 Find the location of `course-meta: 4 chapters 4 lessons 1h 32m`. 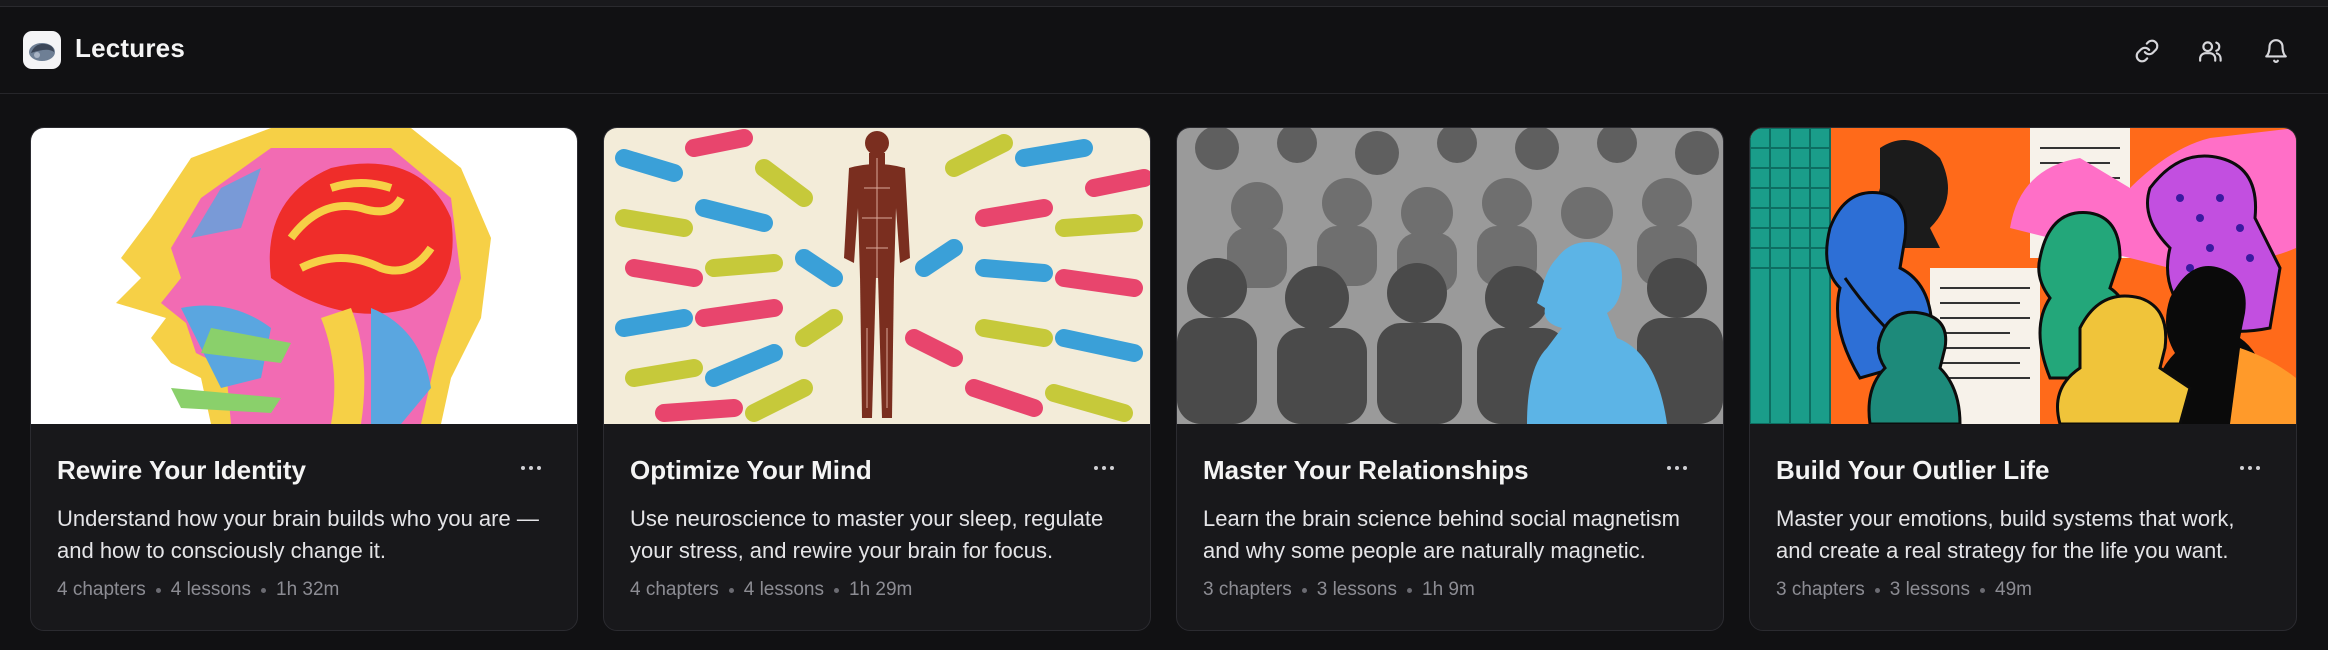

course-meta: 4 chapters 4 lessons 1h 32m is located at coordinates (198, 590).